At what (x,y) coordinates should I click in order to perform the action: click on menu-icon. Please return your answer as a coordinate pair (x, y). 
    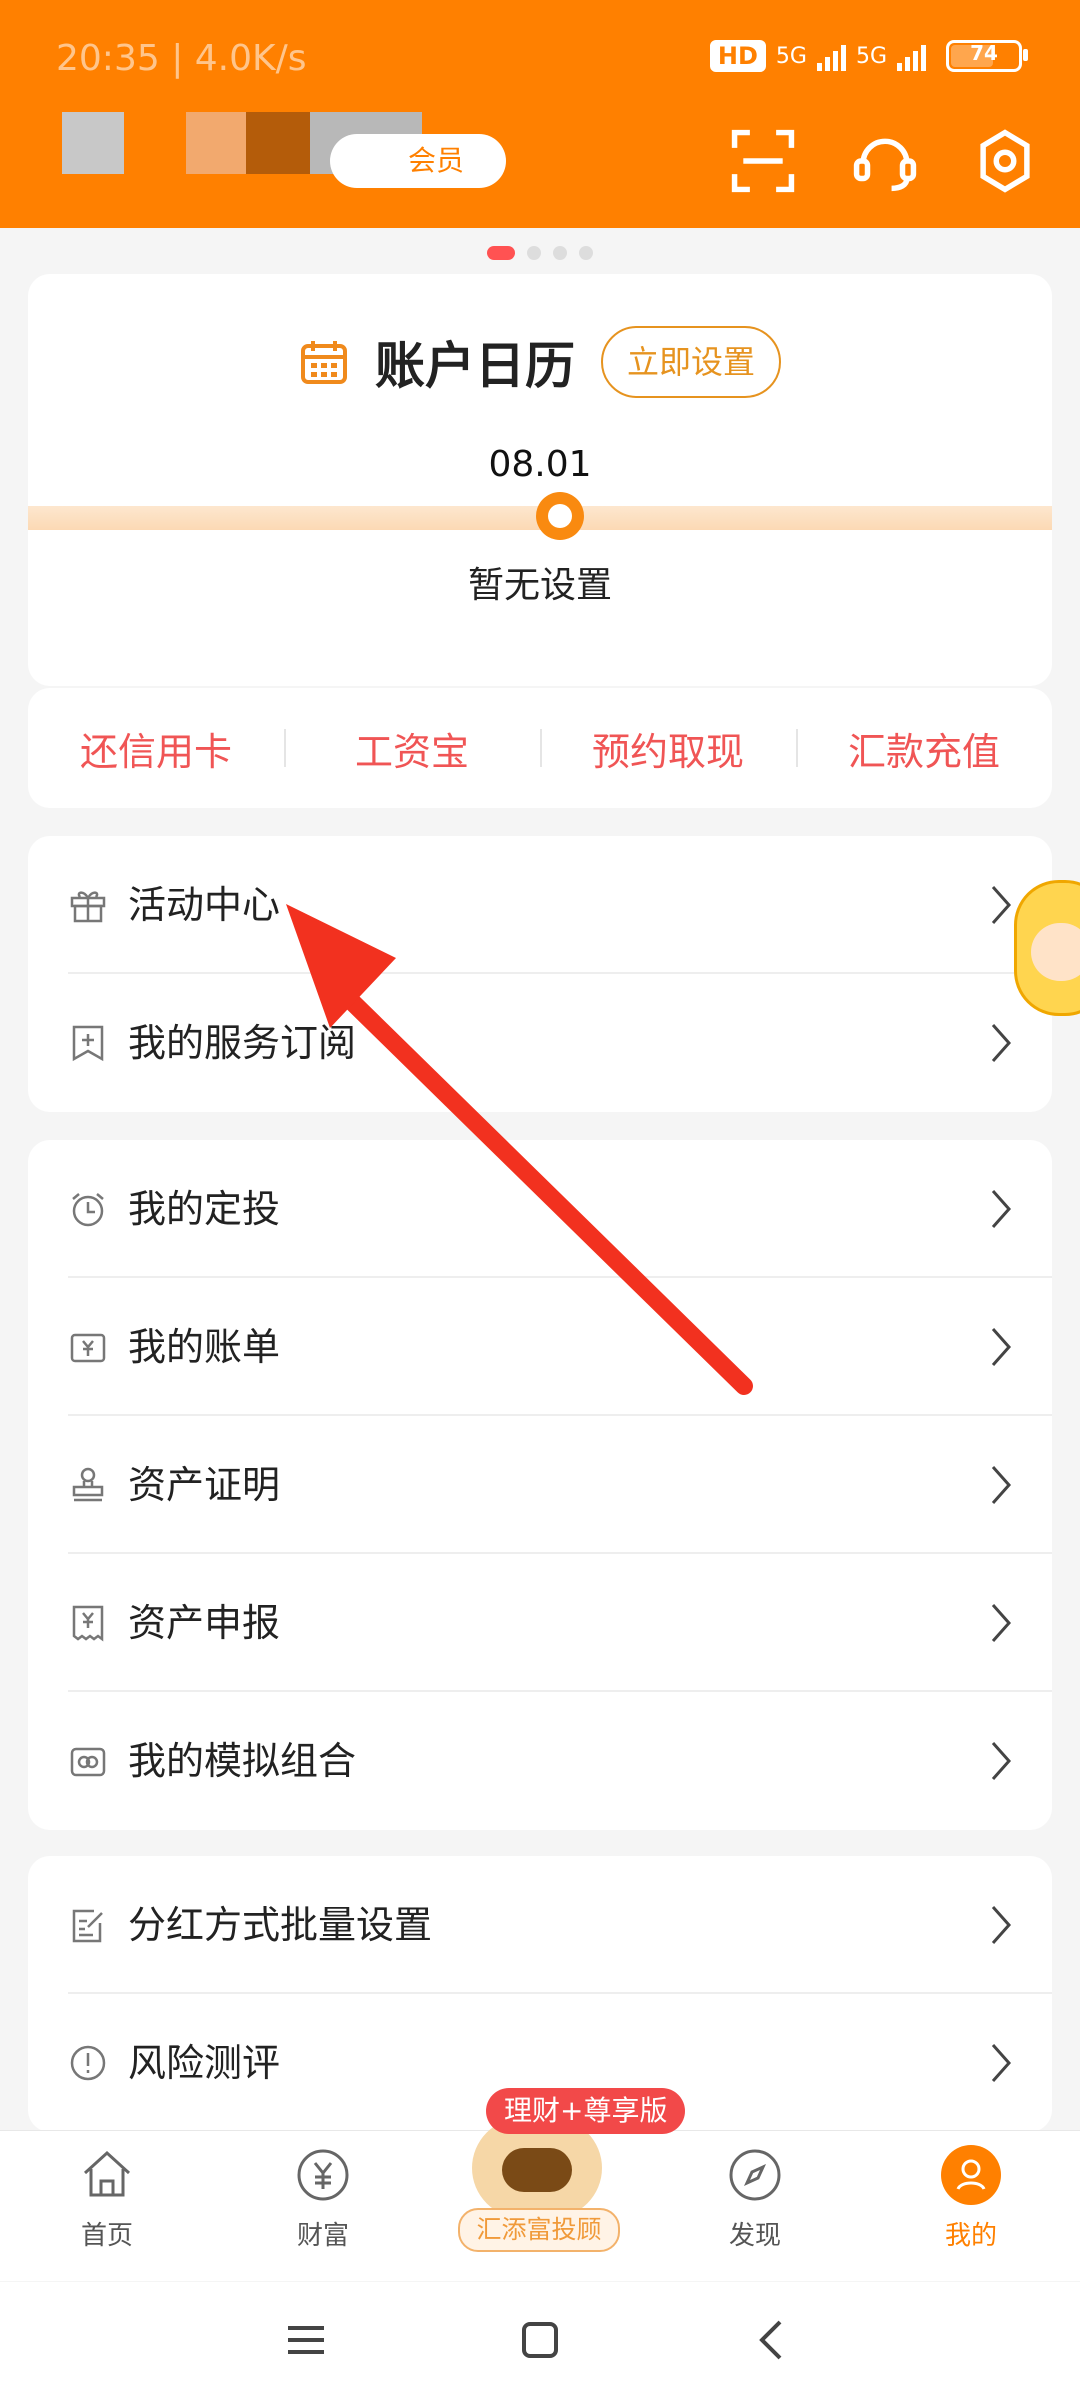
    Looking at the image, I should click on (306, 2340).